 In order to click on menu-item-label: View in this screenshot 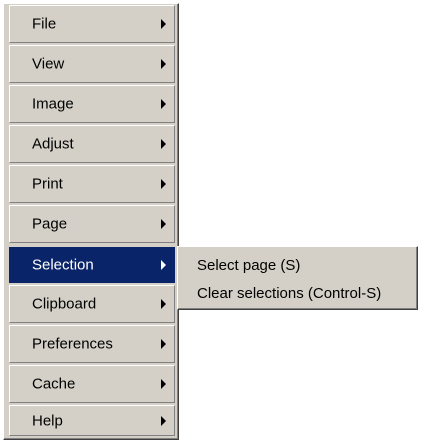, I will do `click(48, 64)`.